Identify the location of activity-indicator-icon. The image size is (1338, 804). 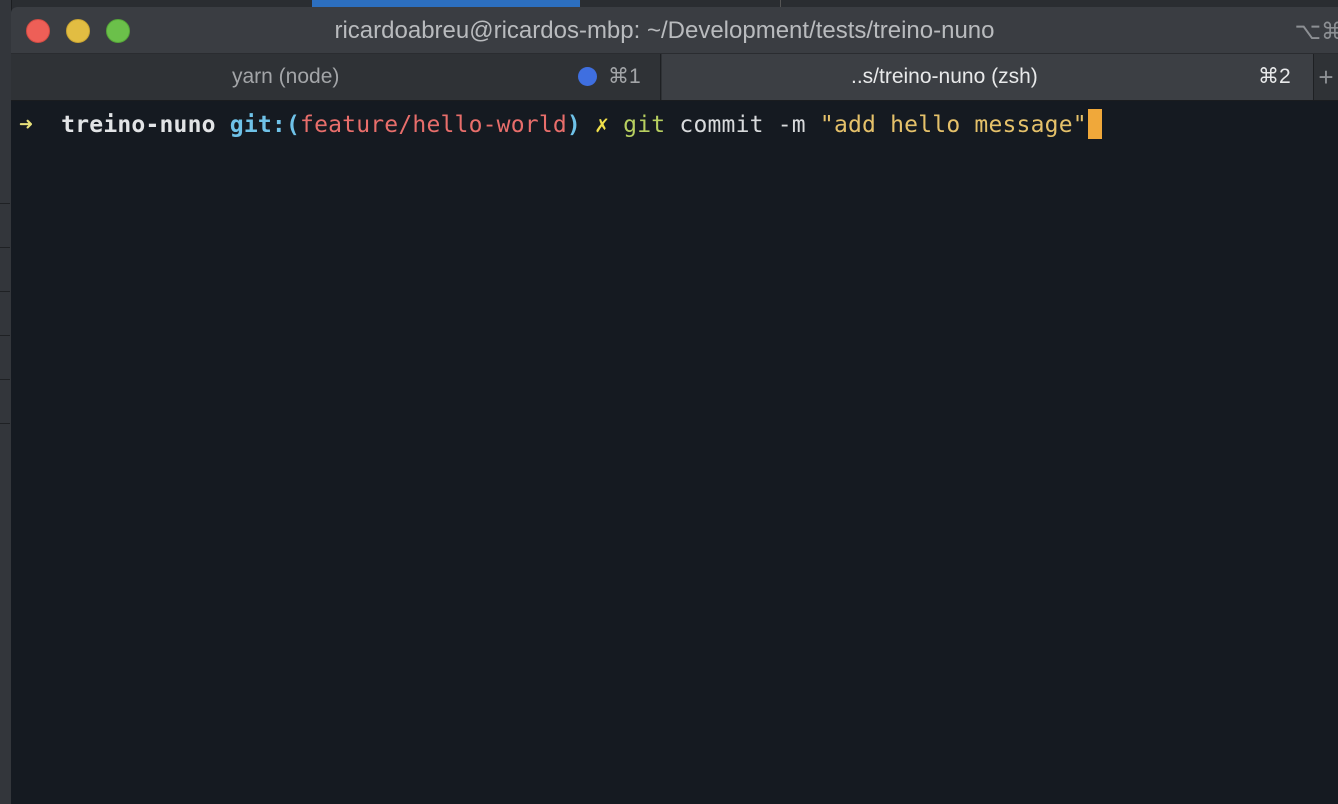
(587, 76).